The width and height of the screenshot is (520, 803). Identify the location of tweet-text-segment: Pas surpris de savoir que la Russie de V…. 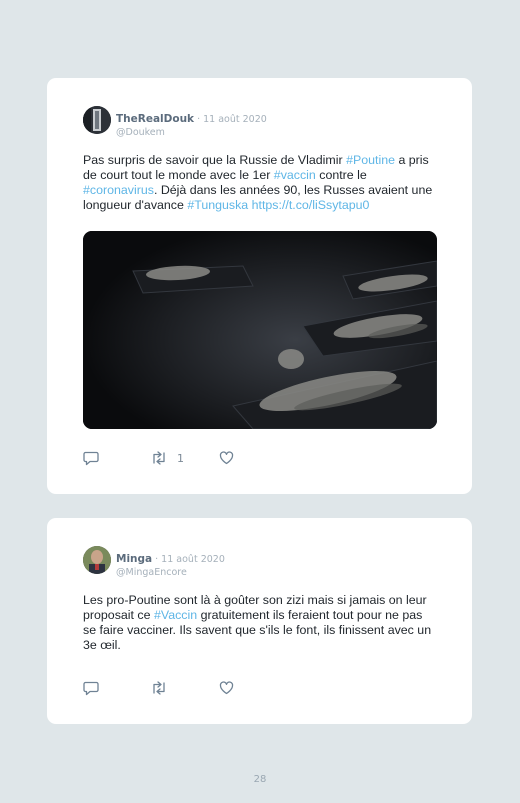
(215, 160).